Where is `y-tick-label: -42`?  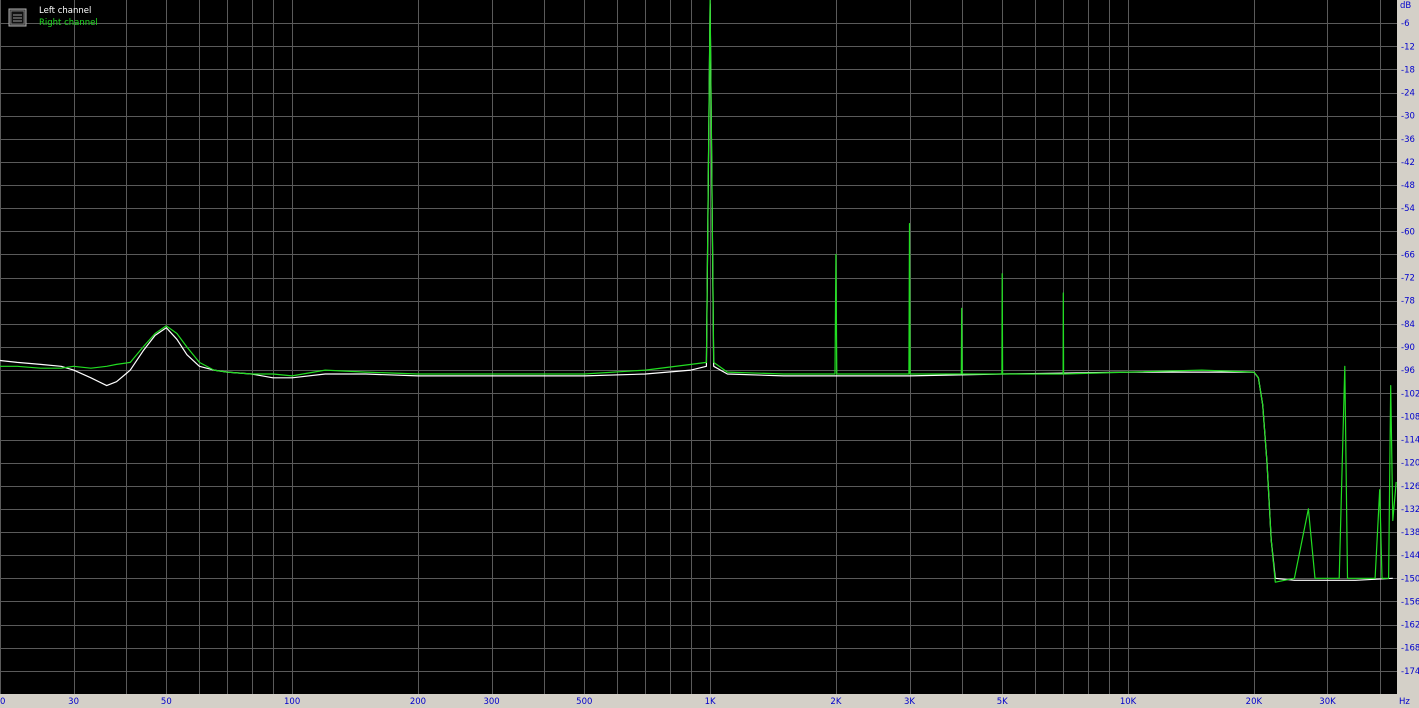
y-tick-label: -42 is located at coordinates (1408, 163).